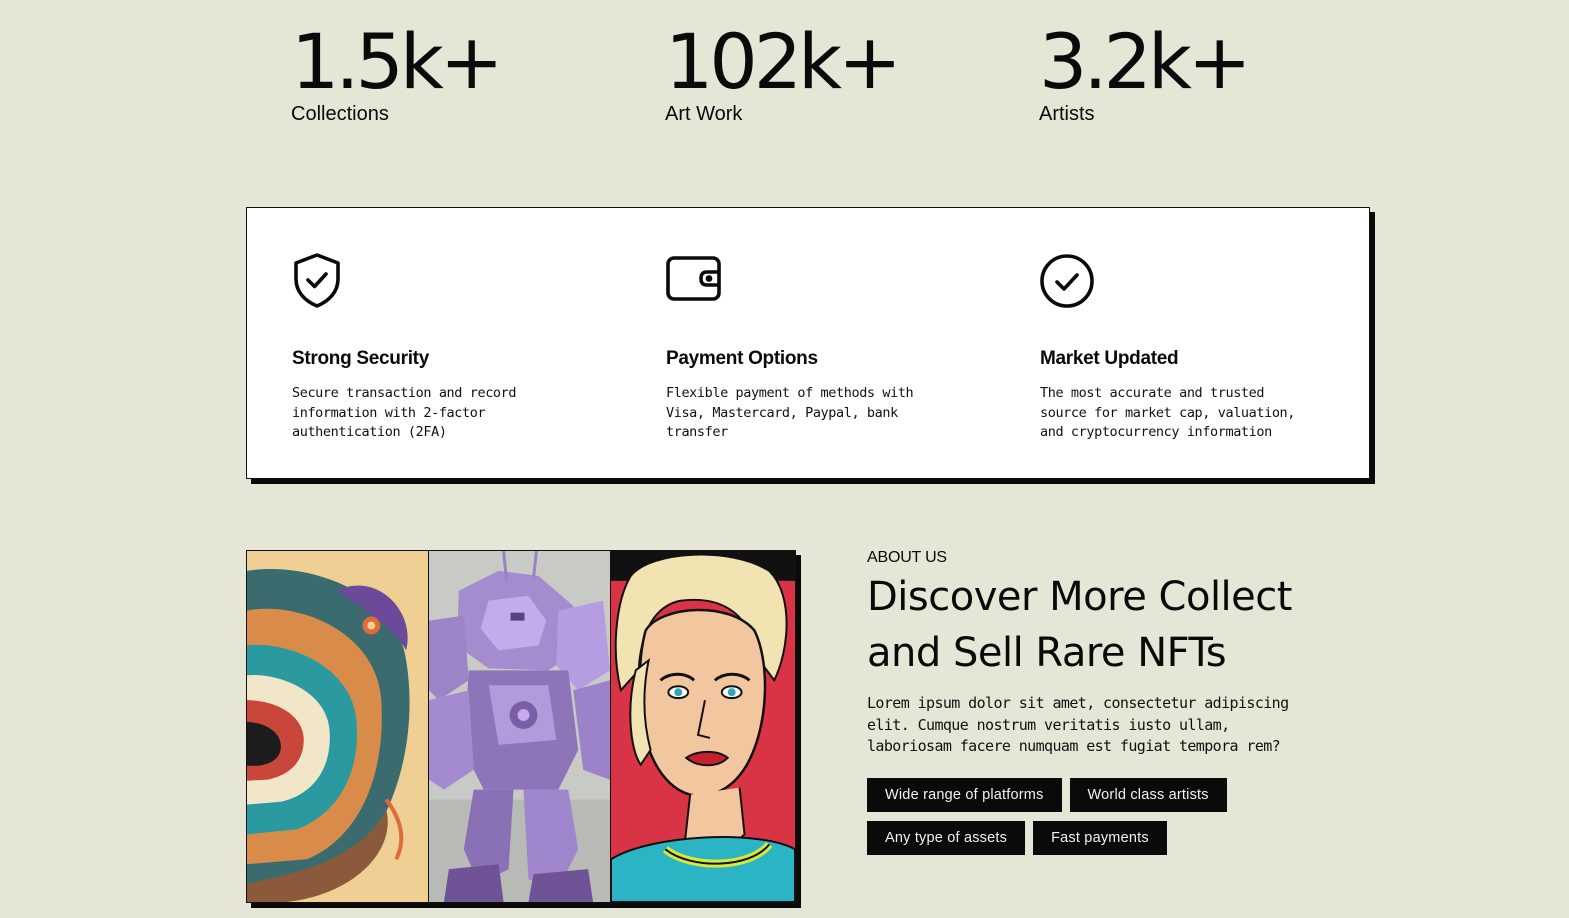 The width and height of the screenshot is (1569, 918). What do you see at coordinates (1109, 358) in the screenshot?
I see `feature-title: Market Updated` at bounding box center [1109, 358].